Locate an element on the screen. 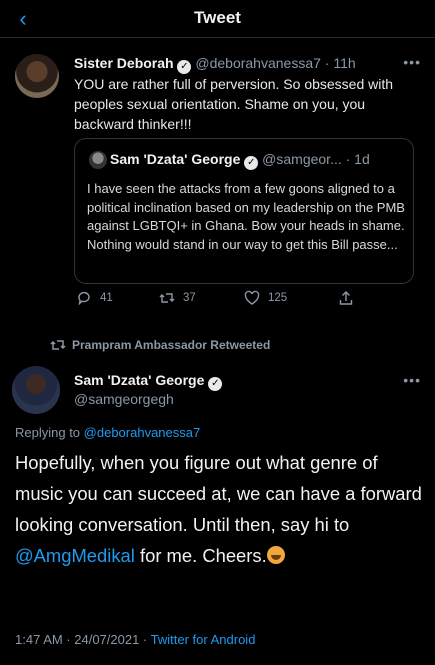 This screenshot has height=665, width=435. retweet-button: 37 is located at coordinates (177, 298).